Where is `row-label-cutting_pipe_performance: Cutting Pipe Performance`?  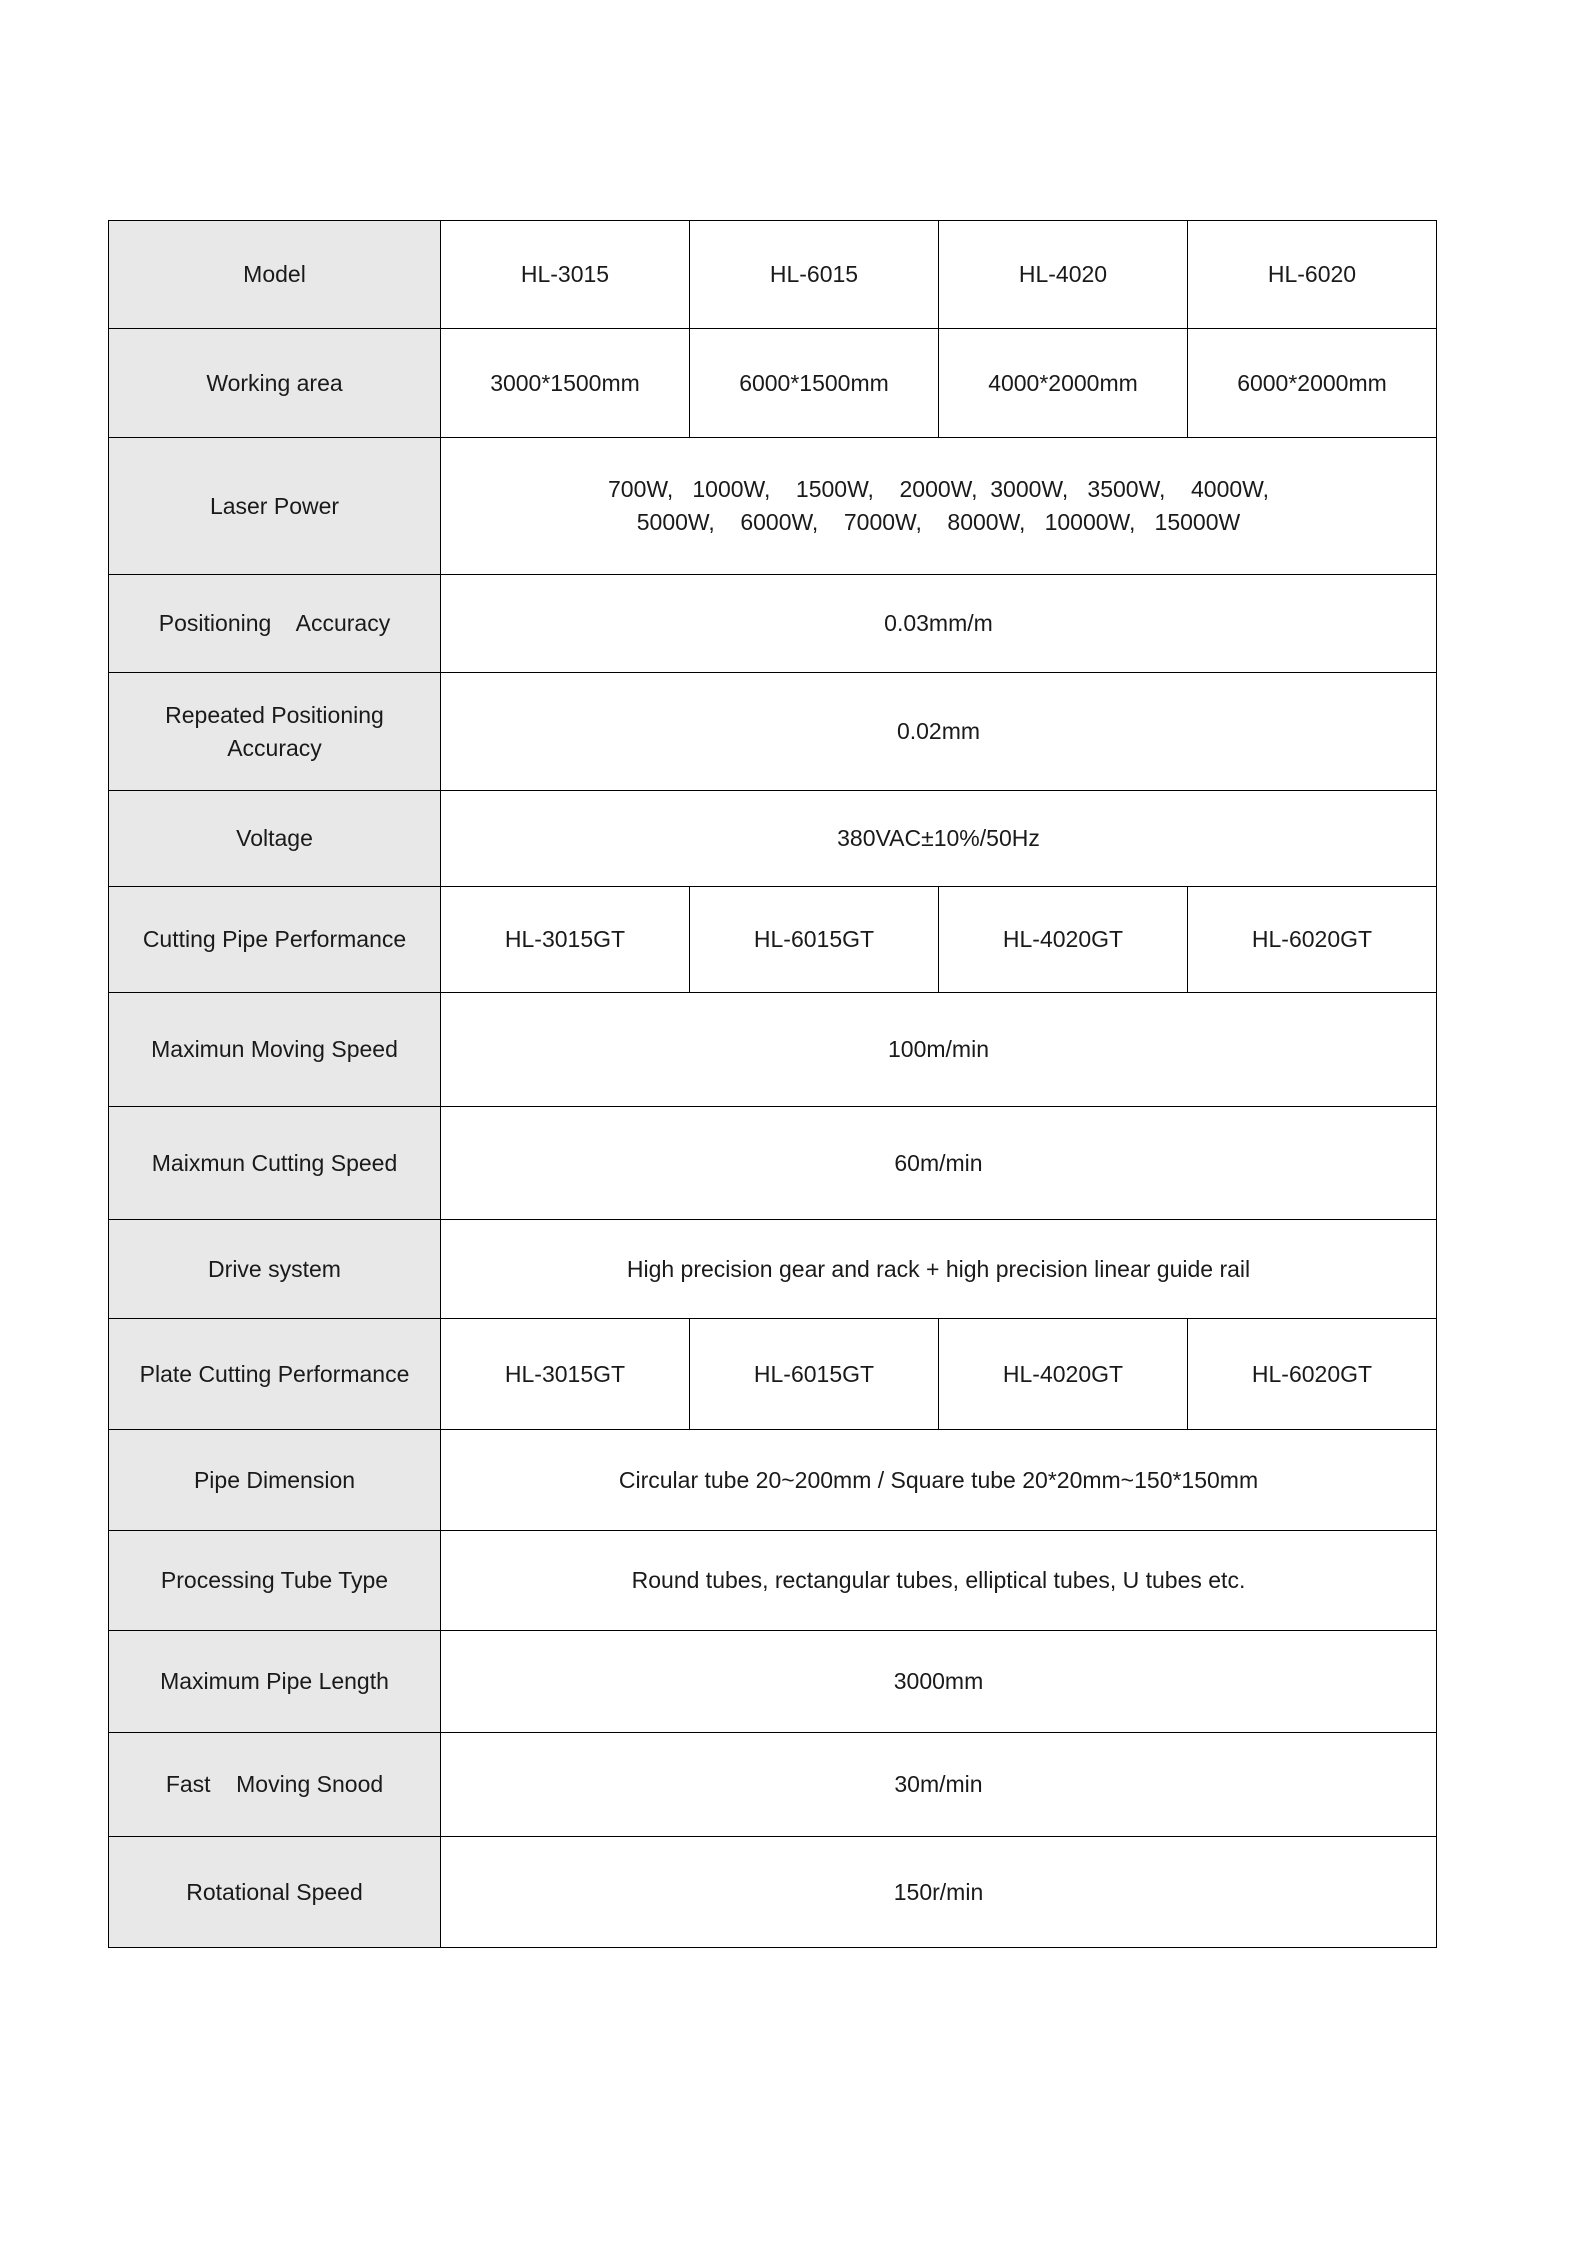 row-label-cutting_pipe_performance: Cutting Pipe Performance is located at coordinates (274, 939).